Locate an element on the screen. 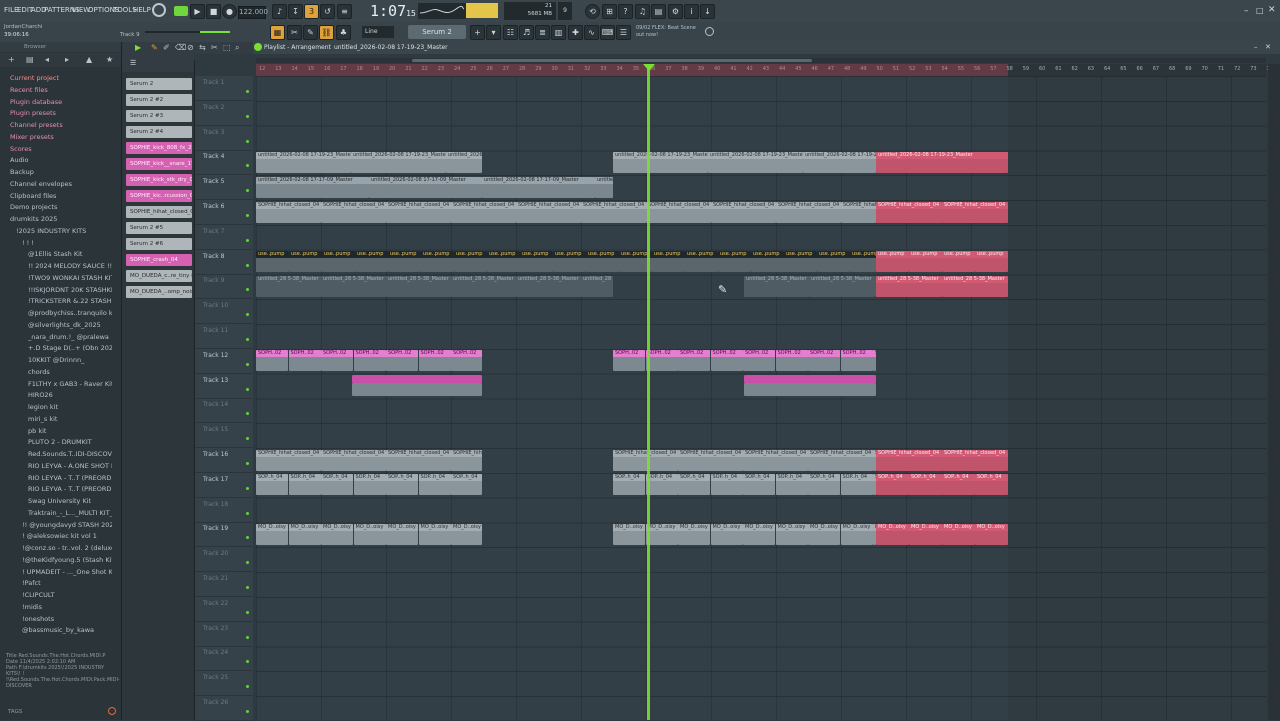 The width and height of the screenshot is (1280, 721). browser-star-icon: ★ is located at coordinates (109, 59).